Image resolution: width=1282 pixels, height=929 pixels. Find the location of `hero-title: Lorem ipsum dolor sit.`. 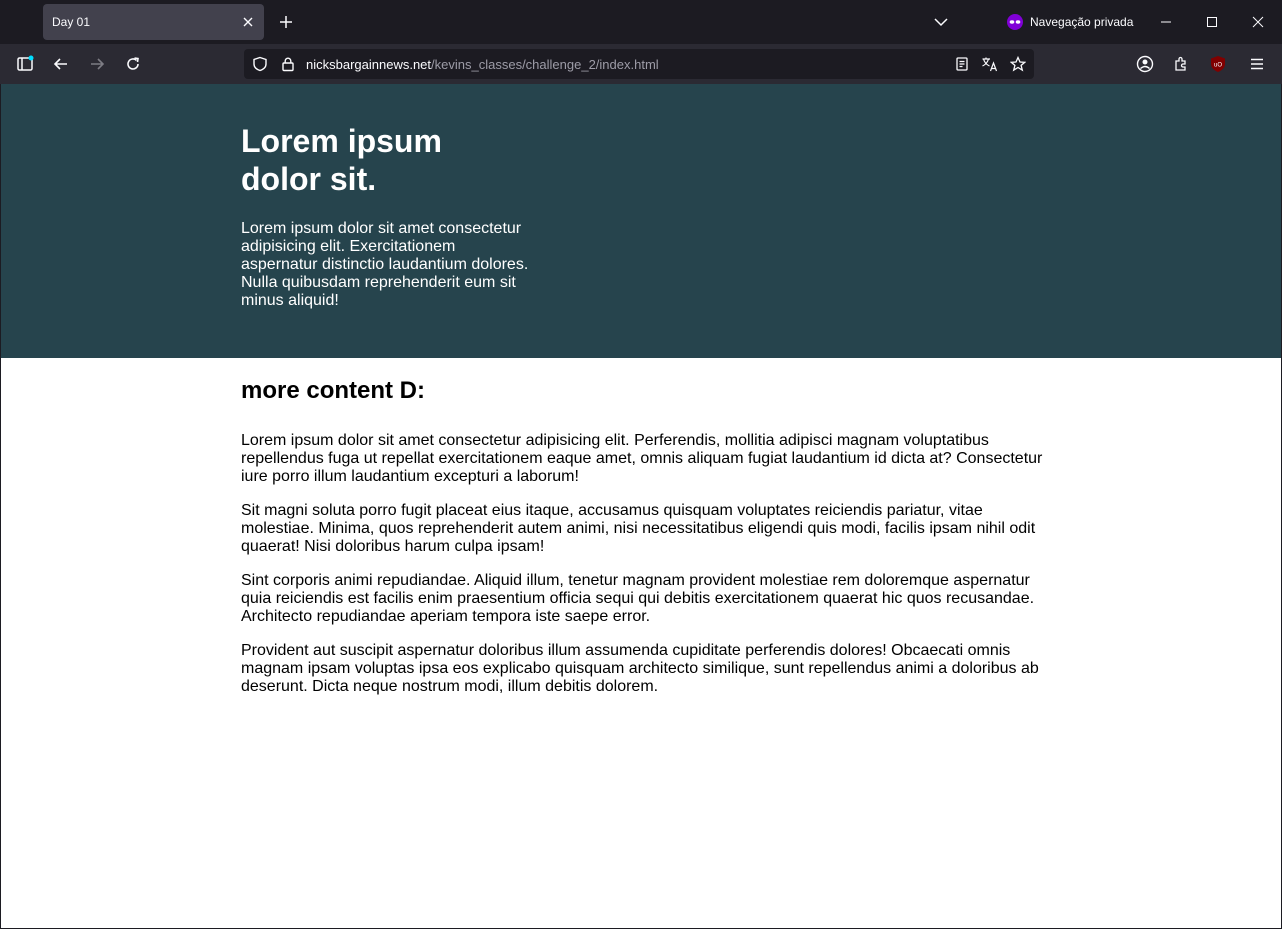

hero-title: Lorem ipsum dolor sit. is located at coordinates (341, 160).